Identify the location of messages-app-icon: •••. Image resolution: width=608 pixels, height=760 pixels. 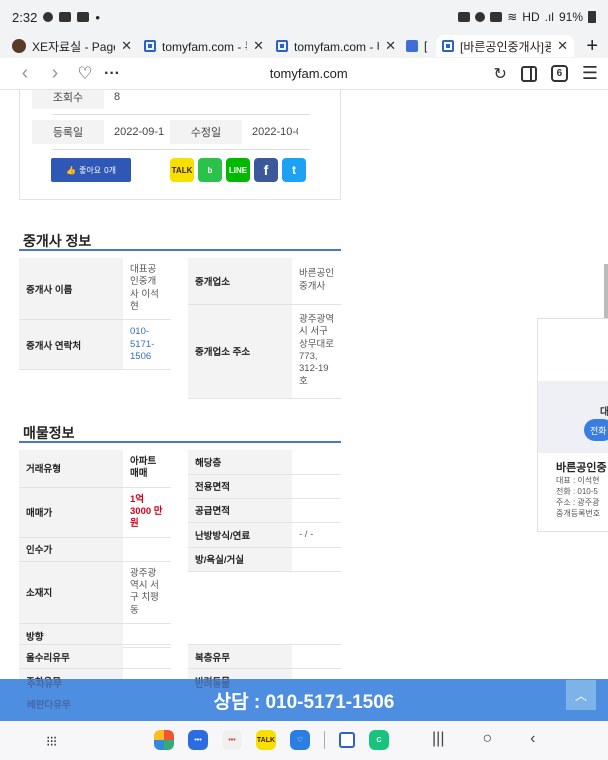
(198, 740).